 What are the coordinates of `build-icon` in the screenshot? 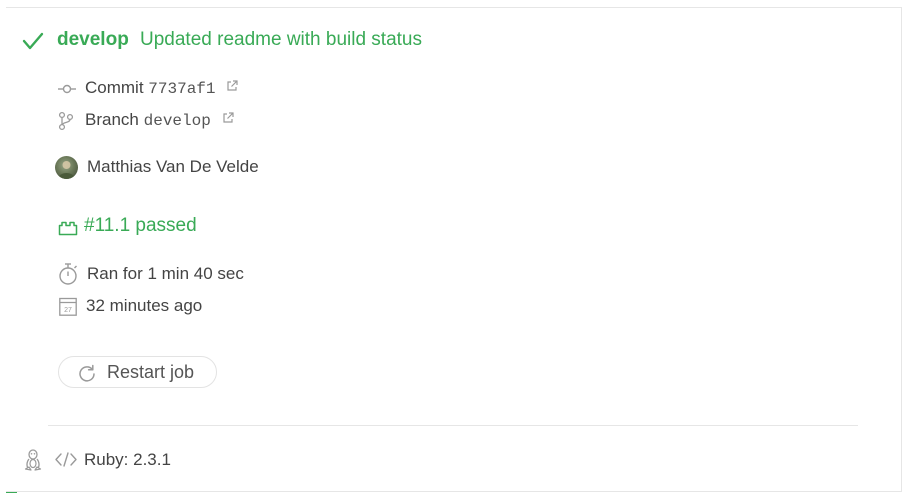 It's located at (68, 228).